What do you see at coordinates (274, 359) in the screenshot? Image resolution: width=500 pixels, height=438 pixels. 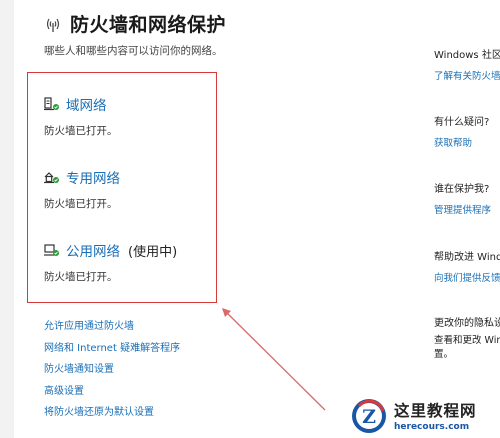 I see `annotation-arrow` at bounding box center [274, 359].